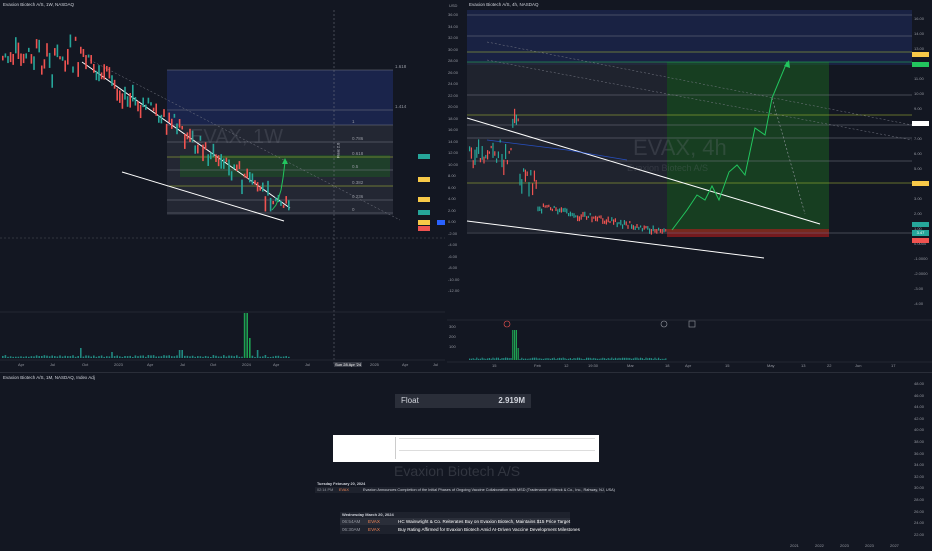  I want to click on monthly-y-label: 36.00, so click(919, 453).